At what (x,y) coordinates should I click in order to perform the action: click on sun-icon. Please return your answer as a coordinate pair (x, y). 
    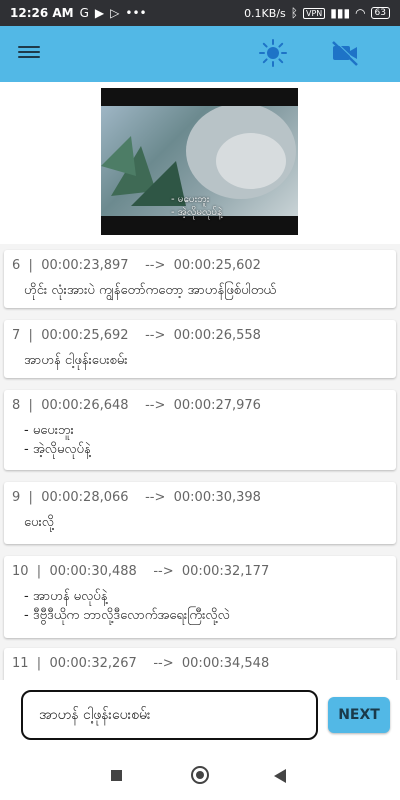
    Looking at the image, I should click on (273, 53).